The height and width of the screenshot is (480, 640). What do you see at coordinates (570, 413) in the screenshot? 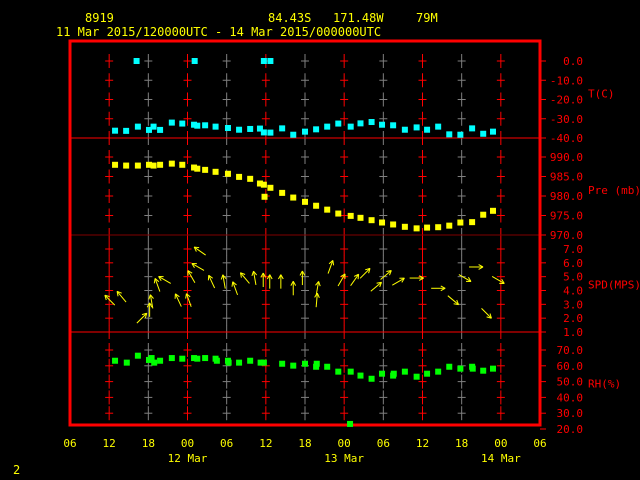
I see `y-tick-label: 30.0` at bounding box center [570, 413].